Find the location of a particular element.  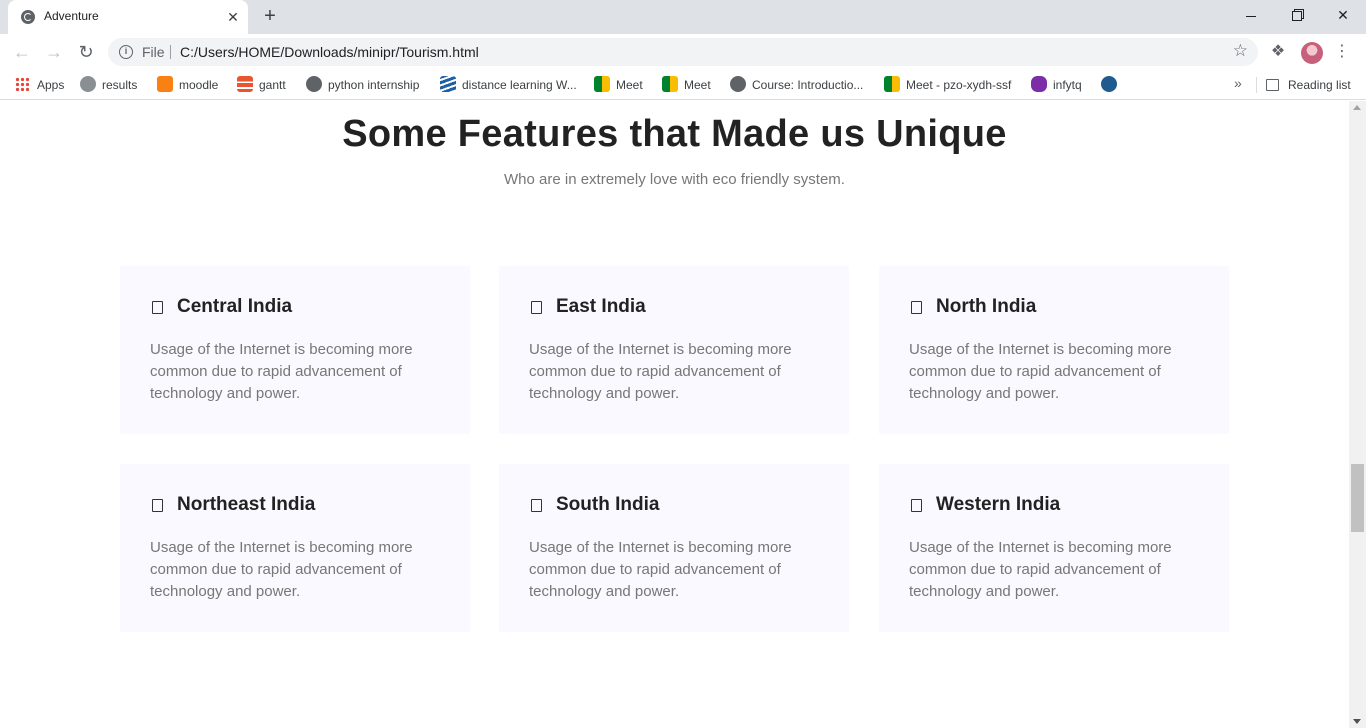

forward-icon: → is located at coordinates (54, 52).